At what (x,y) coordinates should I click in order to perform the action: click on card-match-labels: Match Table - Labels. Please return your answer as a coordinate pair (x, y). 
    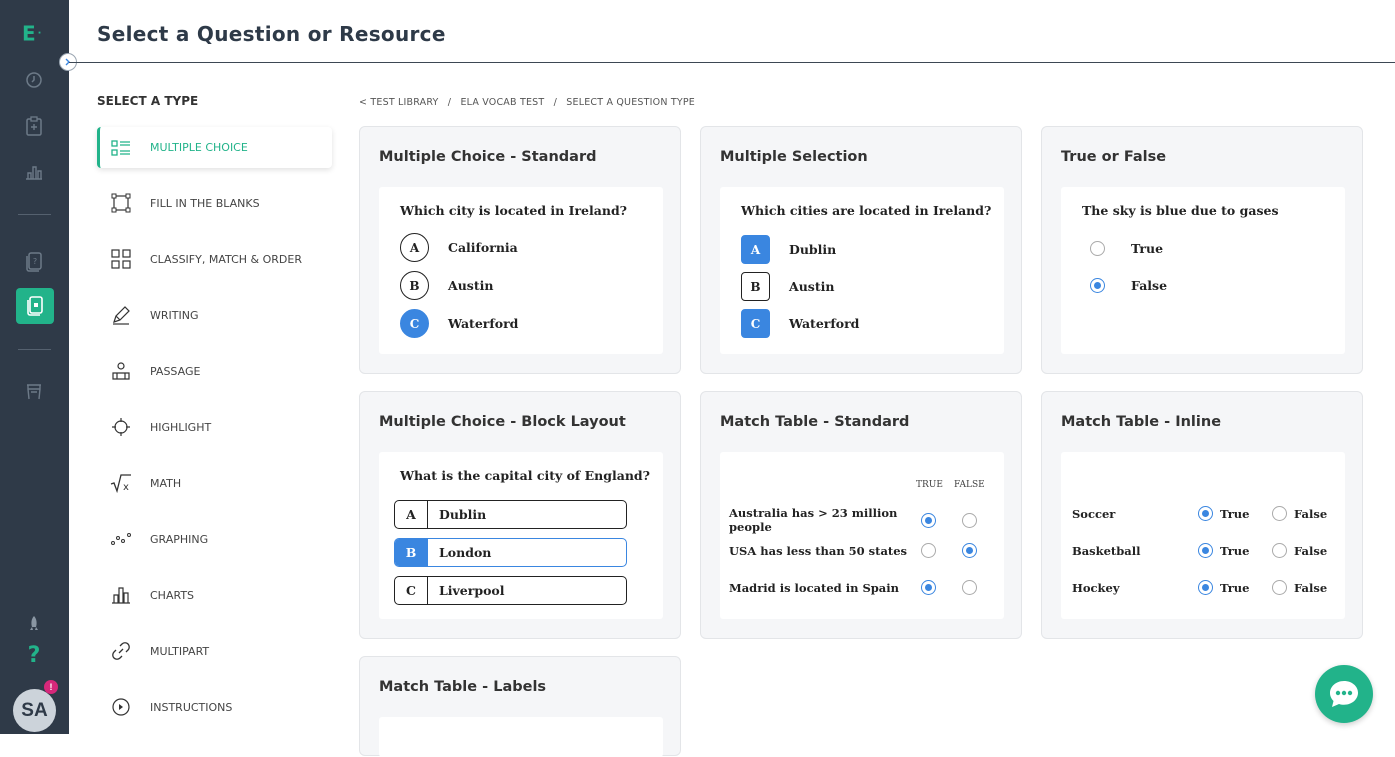
    Looking at the image, I should click on (520, 706).